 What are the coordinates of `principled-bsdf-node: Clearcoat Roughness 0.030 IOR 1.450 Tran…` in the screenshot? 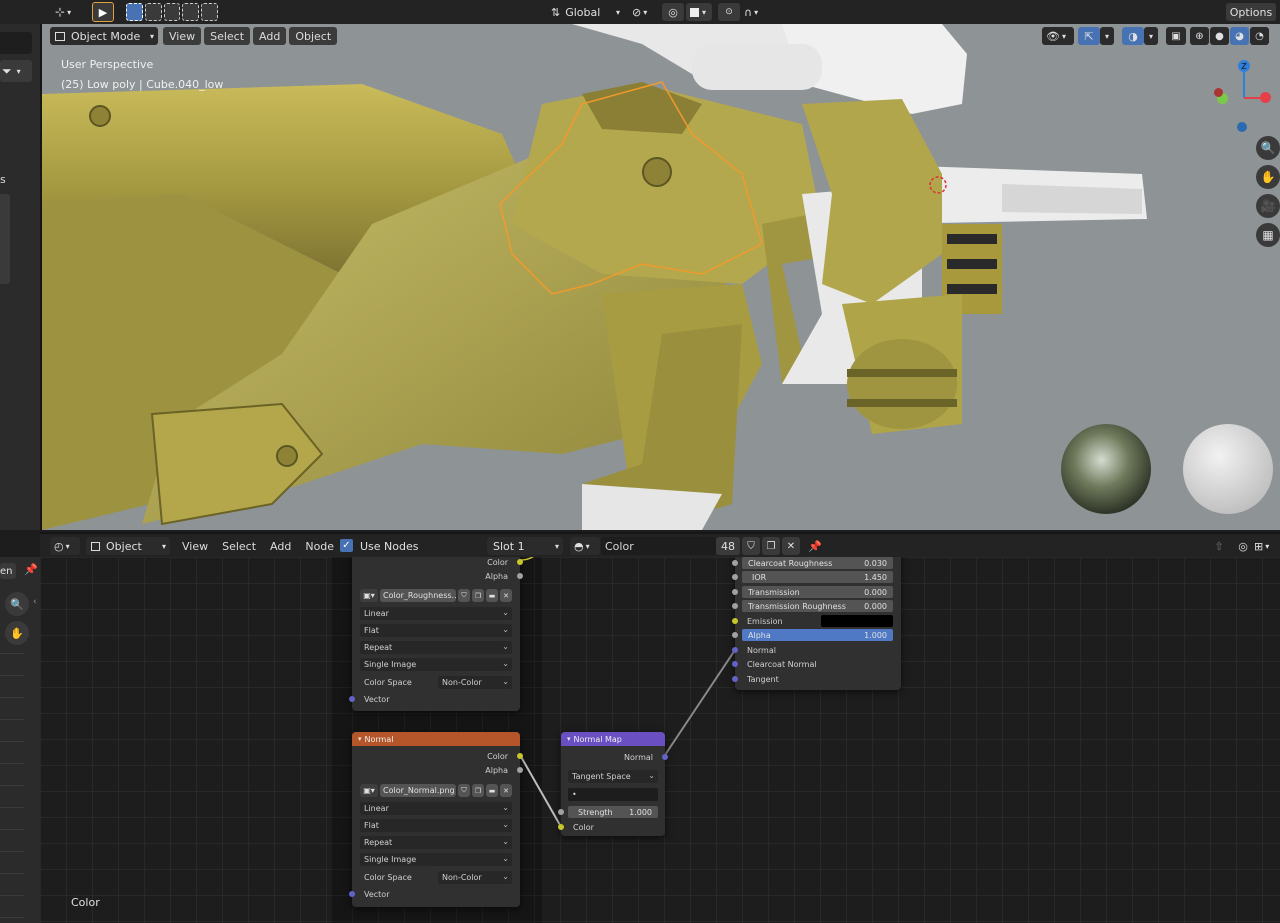 It's located at (816, 623).